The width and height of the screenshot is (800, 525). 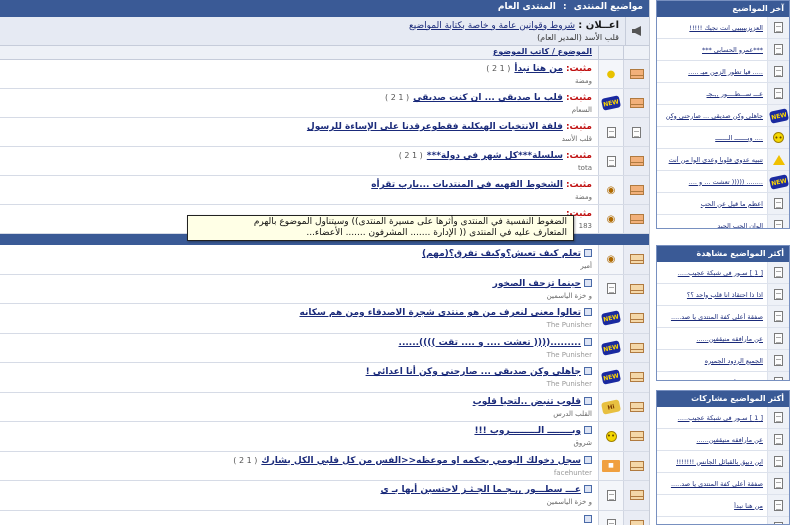 I want to click on sidebar-topic-item: الجميع الردود الجميره, so click(x=723, y=361).